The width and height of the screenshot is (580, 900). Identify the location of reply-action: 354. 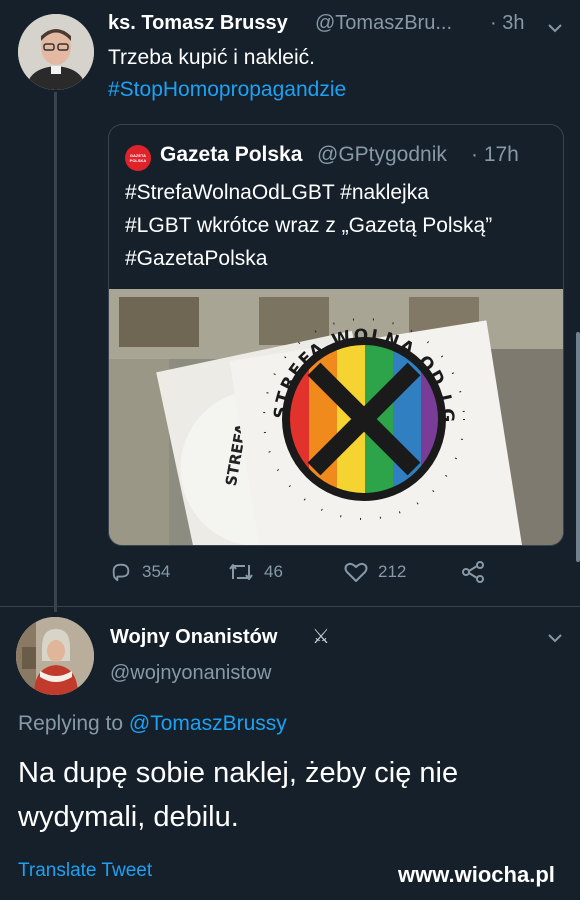
(140, 572).